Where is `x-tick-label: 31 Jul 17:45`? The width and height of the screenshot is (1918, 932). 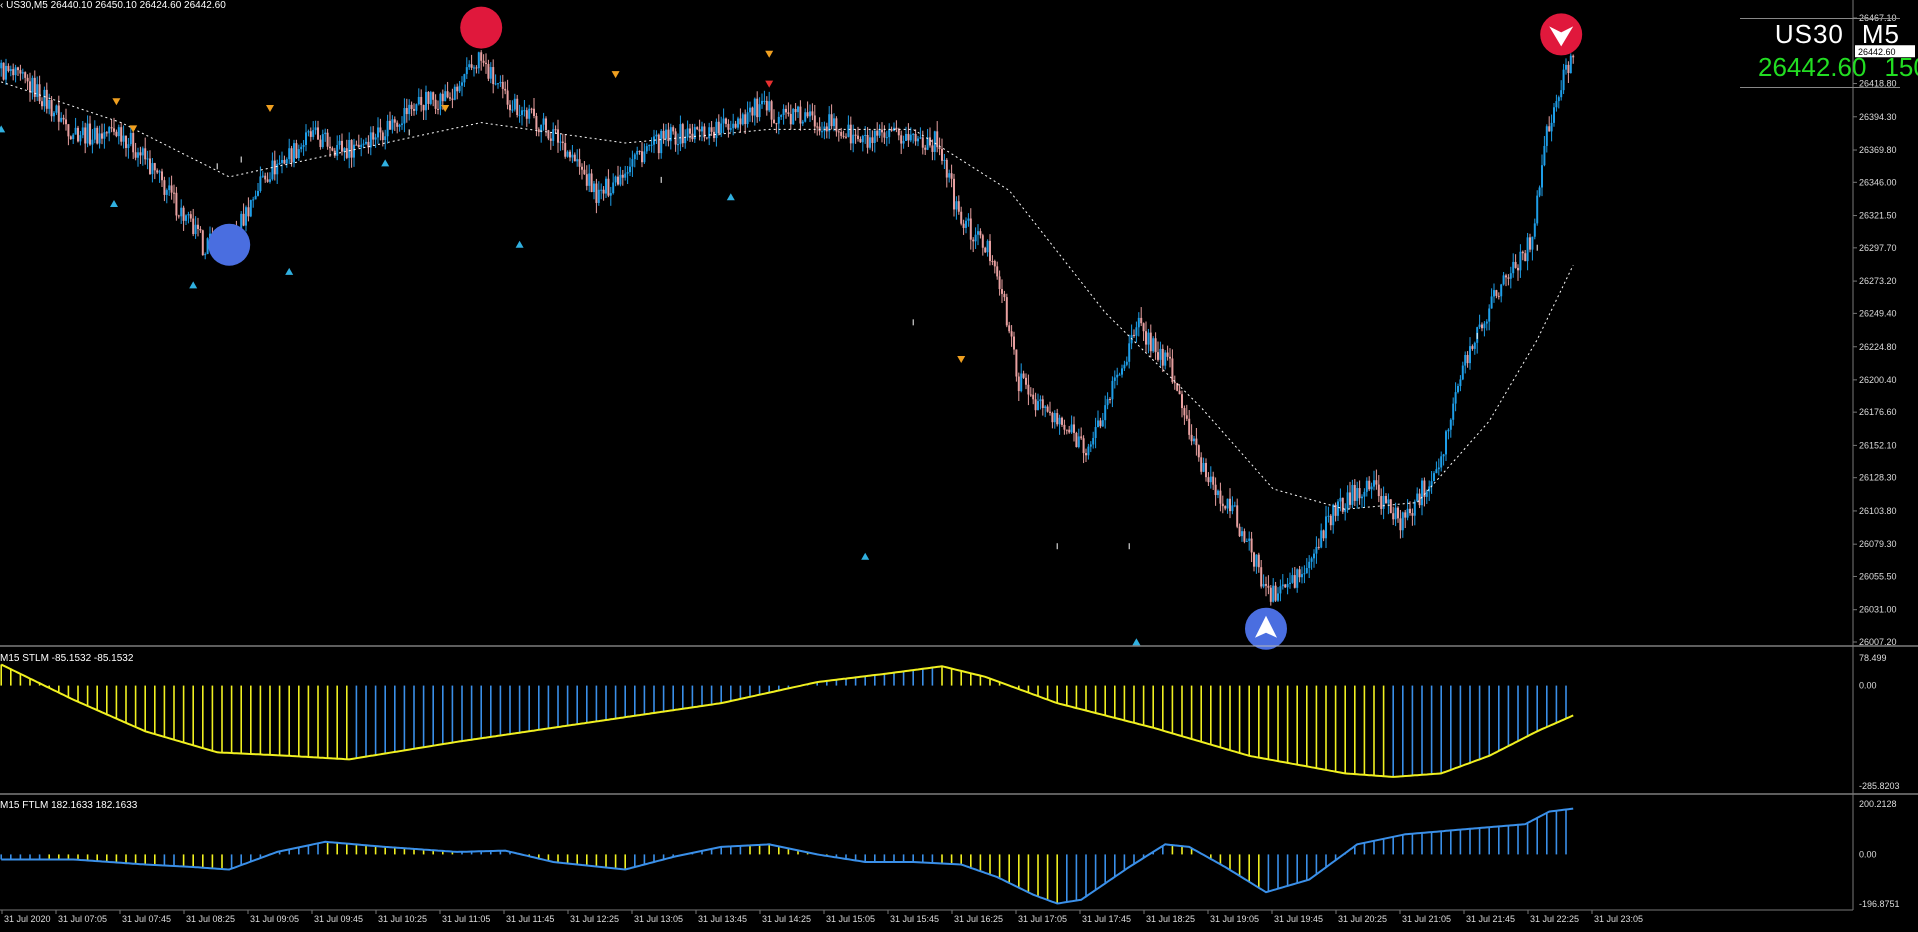
x-tick-label: 31 Jul 17:45 is located at coordinates (1106, 919).